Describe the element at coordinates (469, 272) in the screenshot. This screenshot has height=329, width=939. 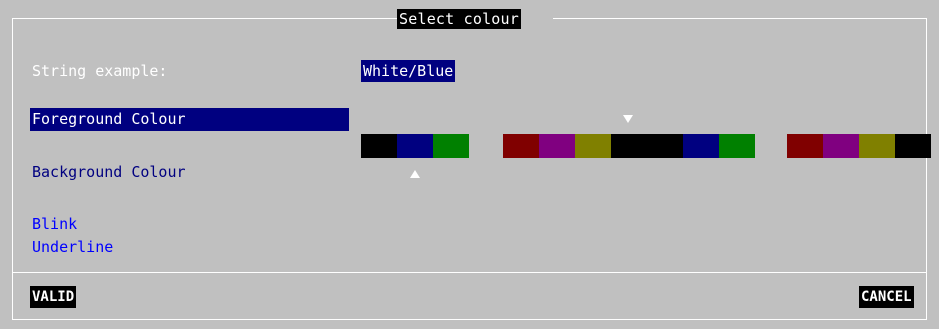
I see `frame-divider` at that location.